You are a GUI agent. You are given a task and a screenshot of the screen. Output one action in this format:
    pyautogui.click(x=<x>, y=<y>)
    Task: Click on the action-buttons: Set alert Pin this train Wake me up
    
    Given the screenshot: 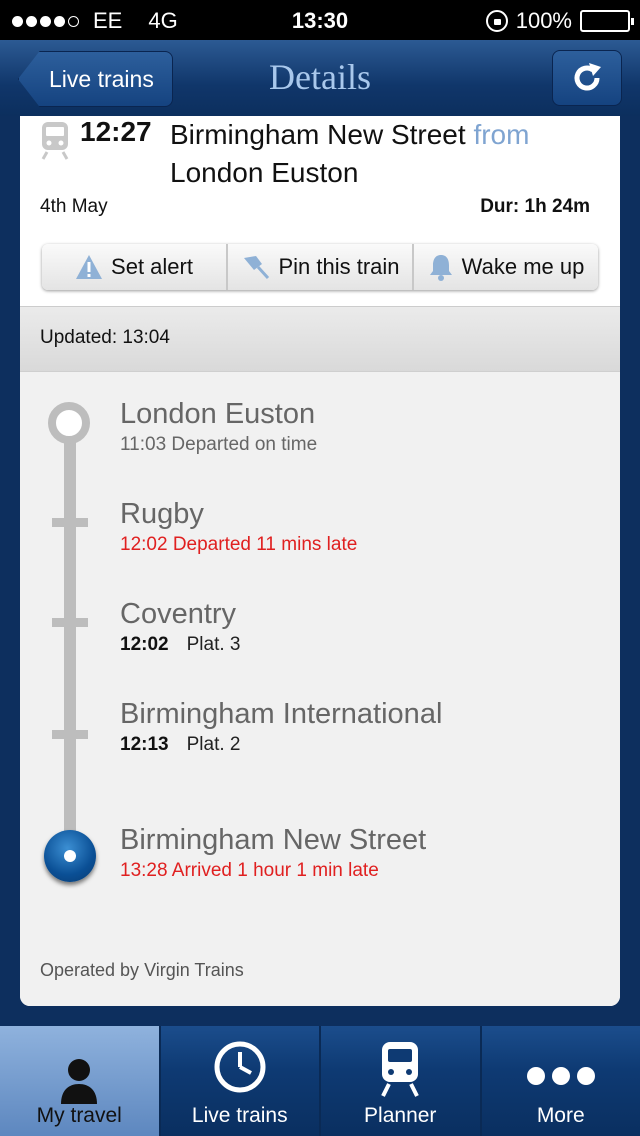 What is the action you would take?
    pyautogui.click(x=320, y=267)
    